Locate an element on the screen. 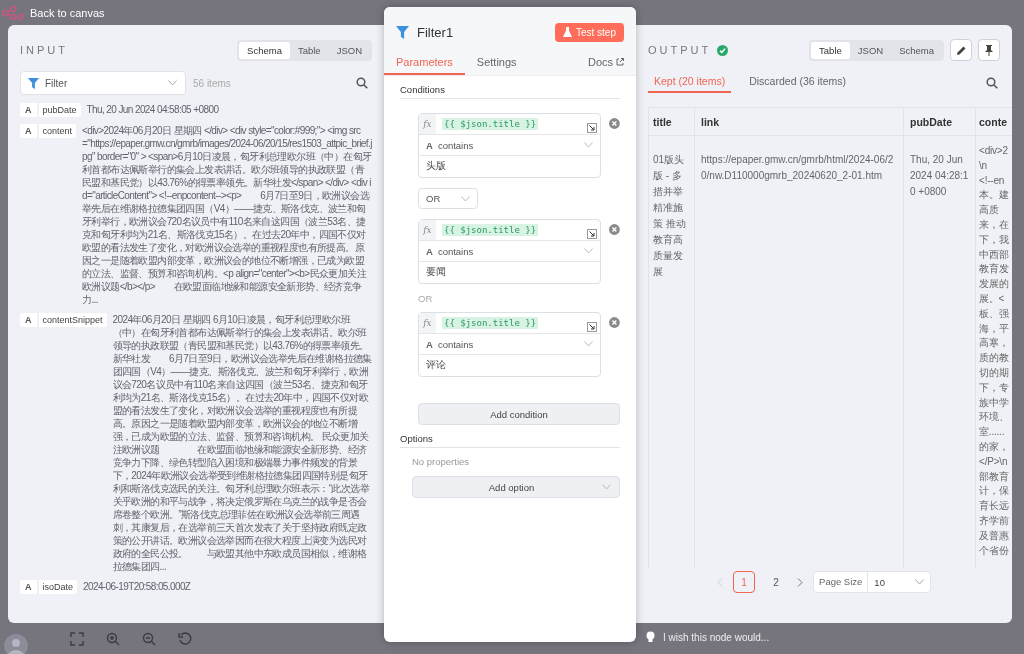 The height and width of the screenshot is (654, 1024). edit-button is located at coordinates (961, 50).